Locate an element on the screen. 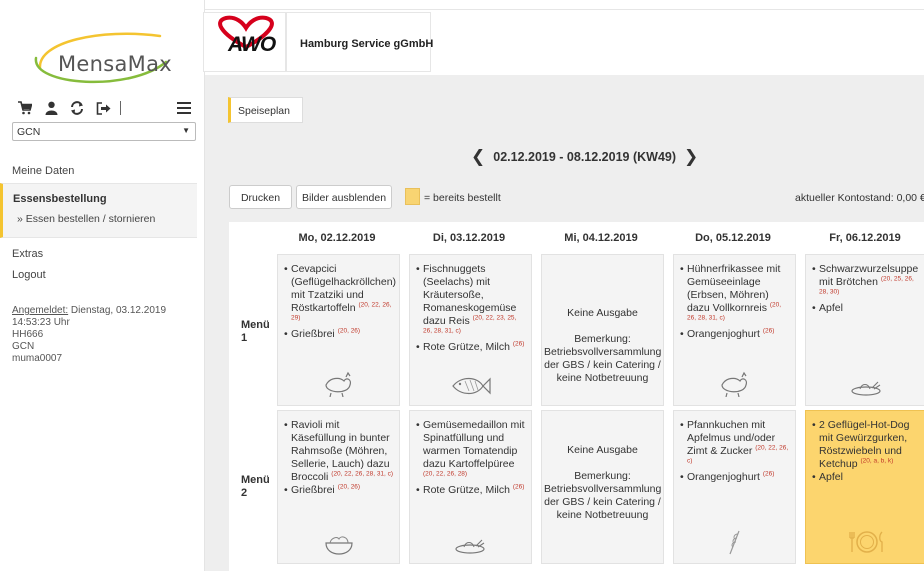 This screenshot has width=924, height=571. location-select-value: GCN is located at coordinates (29, 132).